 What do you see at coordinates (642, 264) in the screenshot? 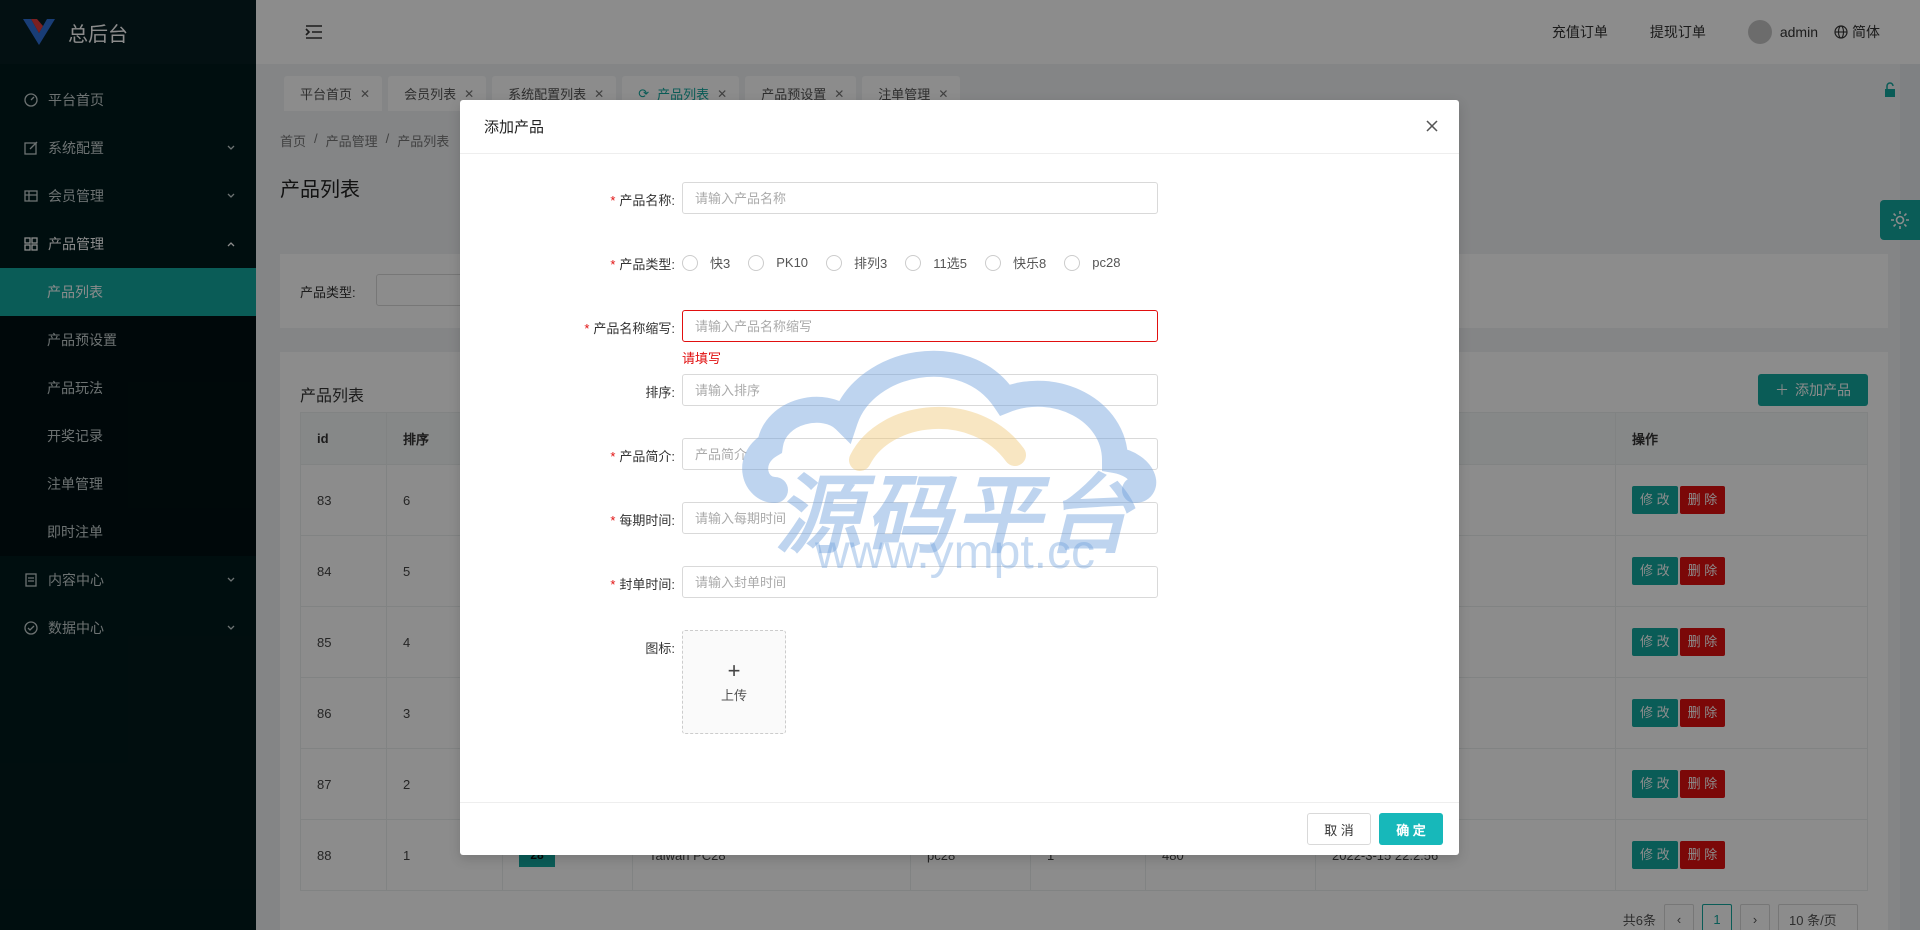
I see `field-label: * 产品类型:` at bounding box center [642, 264].